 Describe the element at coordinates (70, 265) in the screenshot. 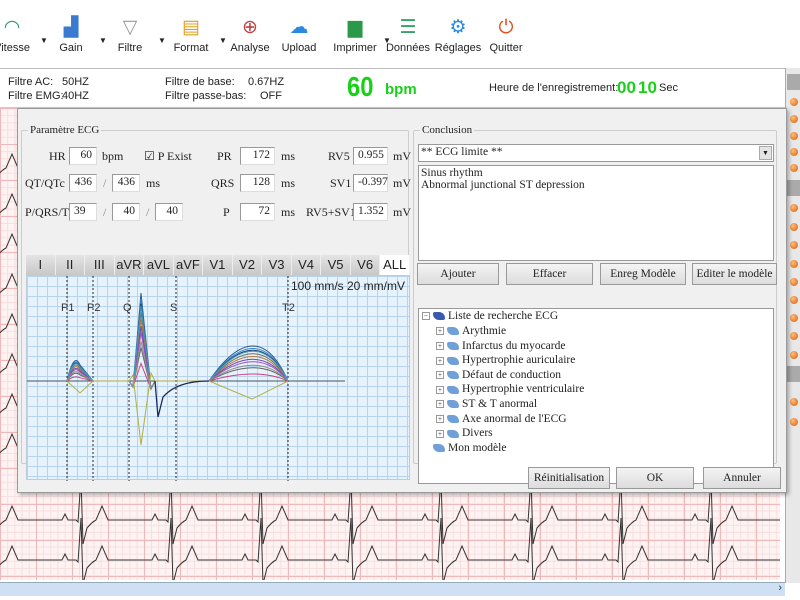

I see `tab-lead-II: II` at that location.